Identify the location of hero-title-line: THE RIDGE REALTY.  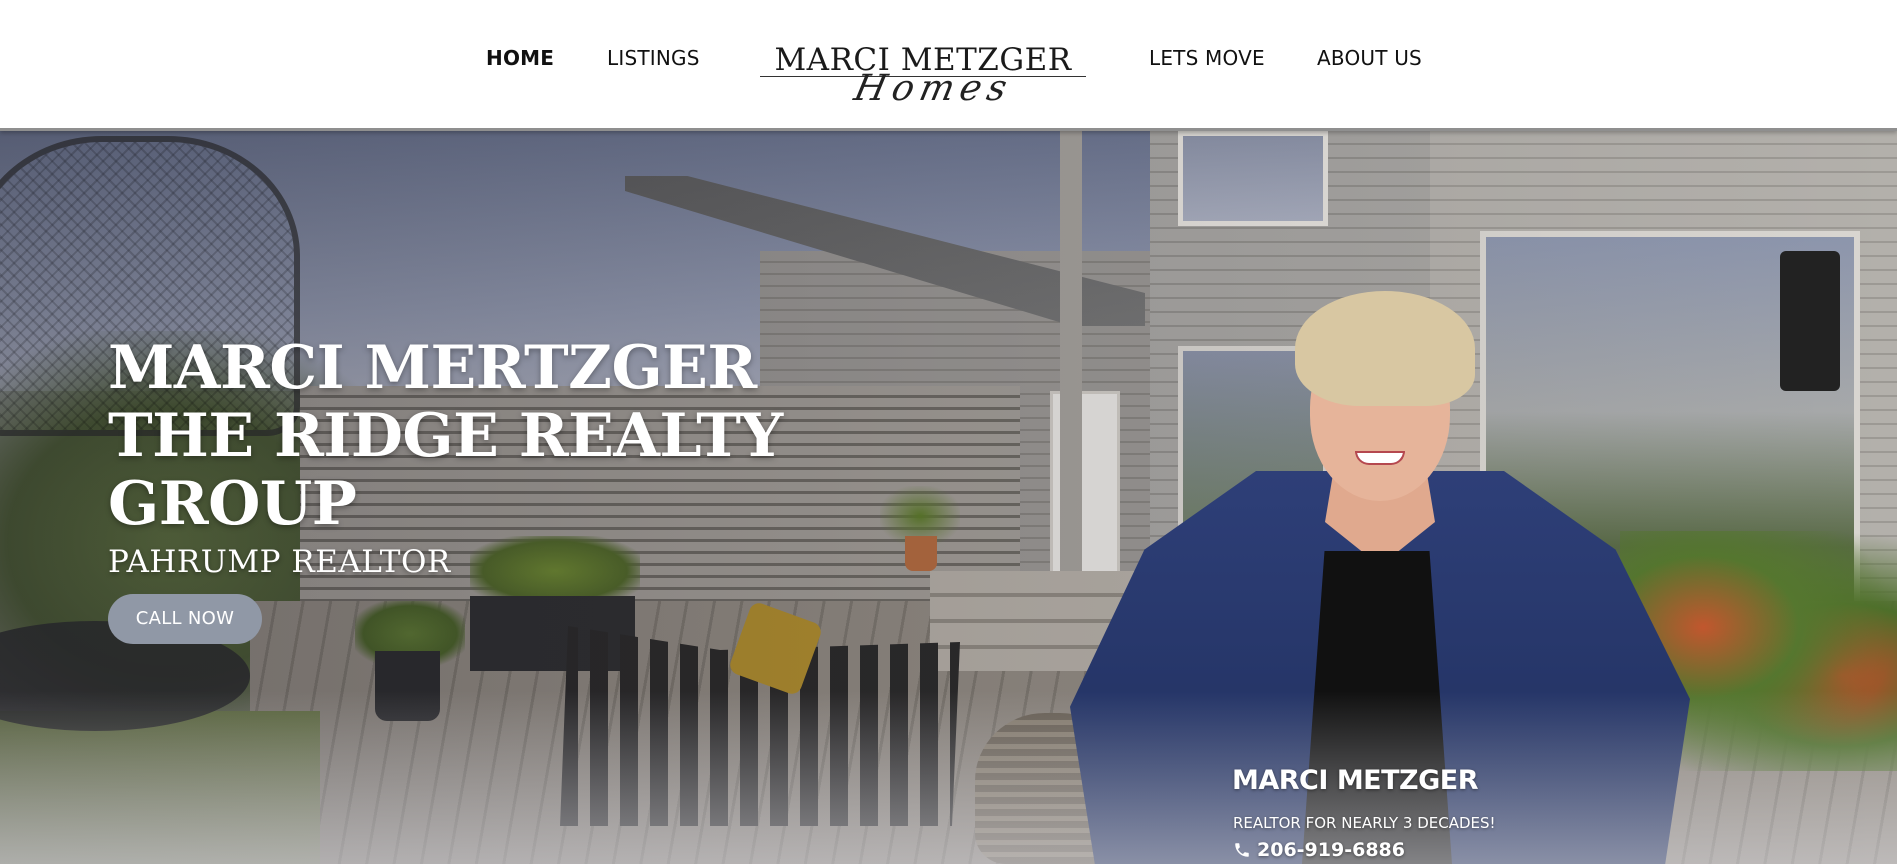
(445, 436).